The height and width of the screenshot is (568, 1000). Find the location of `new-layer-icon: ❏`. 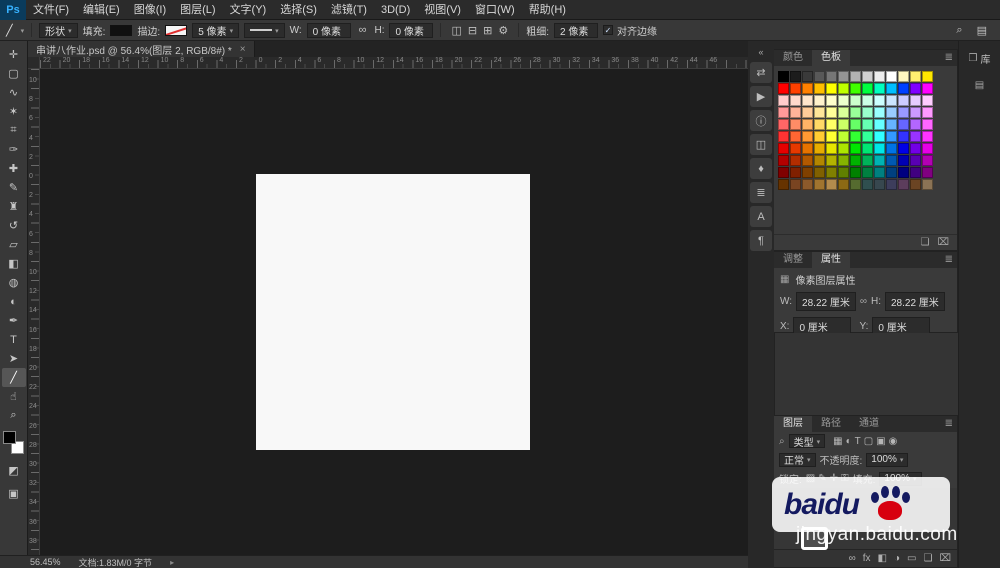

new-layer-icon: ❏ is located at coordinates (928, 558).